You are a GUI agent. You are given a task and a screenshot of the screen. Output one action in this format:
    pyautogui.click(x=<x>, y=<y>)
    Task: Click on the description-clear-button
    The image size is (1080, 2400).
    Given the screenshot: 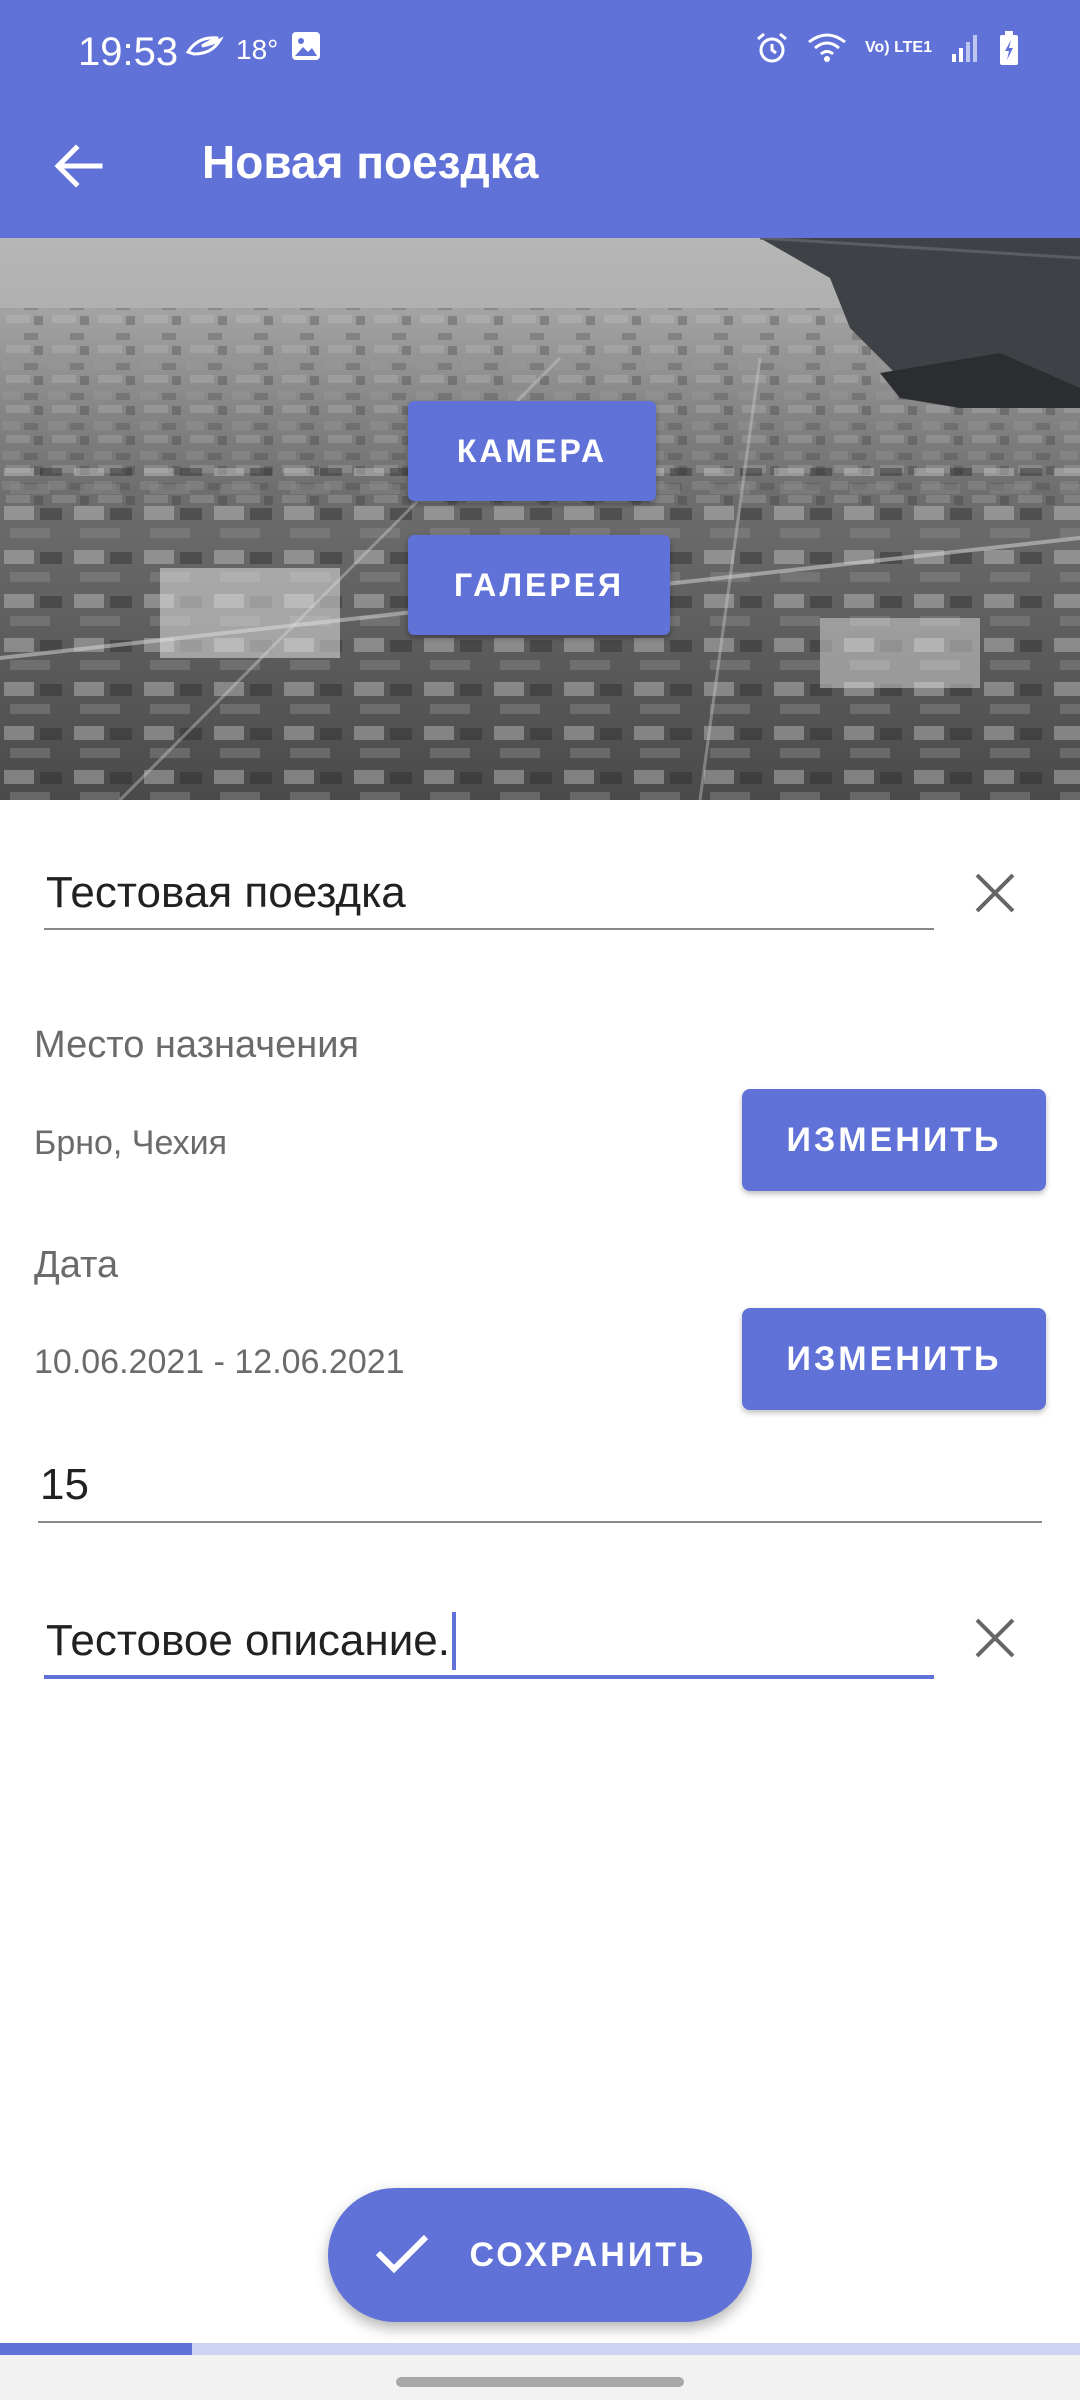 What is the action you would take?
    pyautogui.click(x=995, y=1640)
    